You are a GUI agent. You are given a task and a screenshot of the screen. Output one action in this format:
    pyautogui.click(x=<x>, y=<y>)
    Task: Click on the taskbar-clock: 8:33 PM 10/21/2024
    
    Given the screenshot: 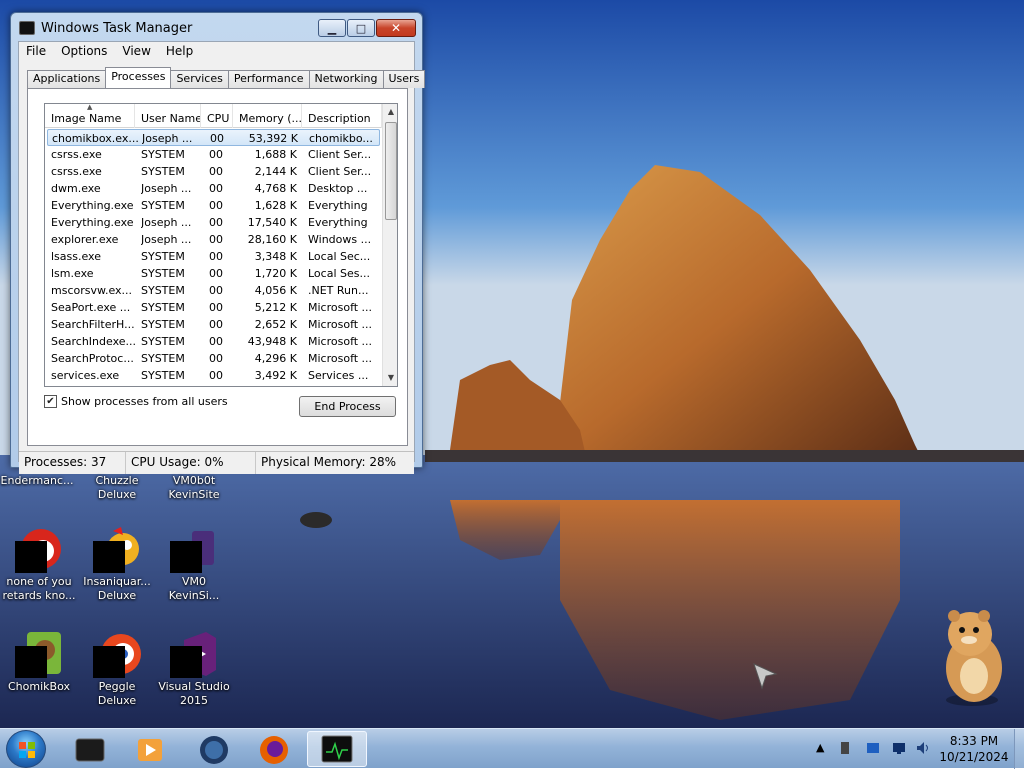 What is the action you would take?
    pyautogui.click(x=974, y=749)
    